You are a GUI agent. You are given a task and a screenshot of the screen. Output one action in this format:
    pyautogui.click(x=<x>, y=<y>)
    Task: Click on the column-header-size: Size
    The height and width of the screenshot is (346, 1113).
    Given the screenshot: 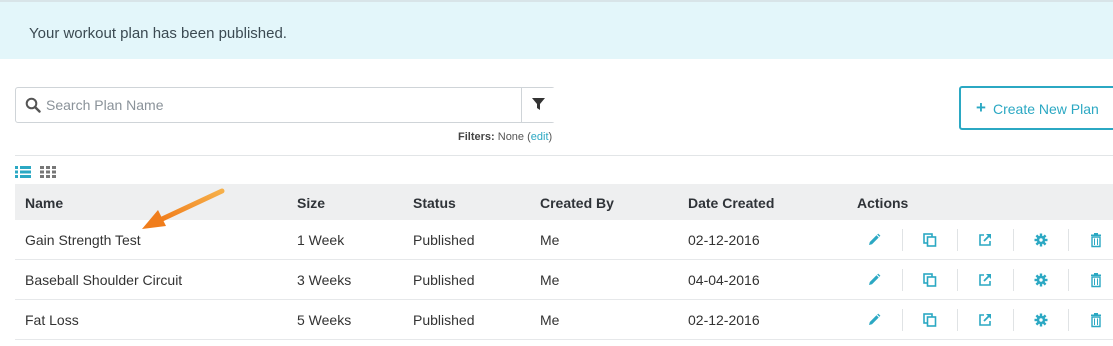 What is the action you would take?
    pyautogui.click(x=311, y=203)
    